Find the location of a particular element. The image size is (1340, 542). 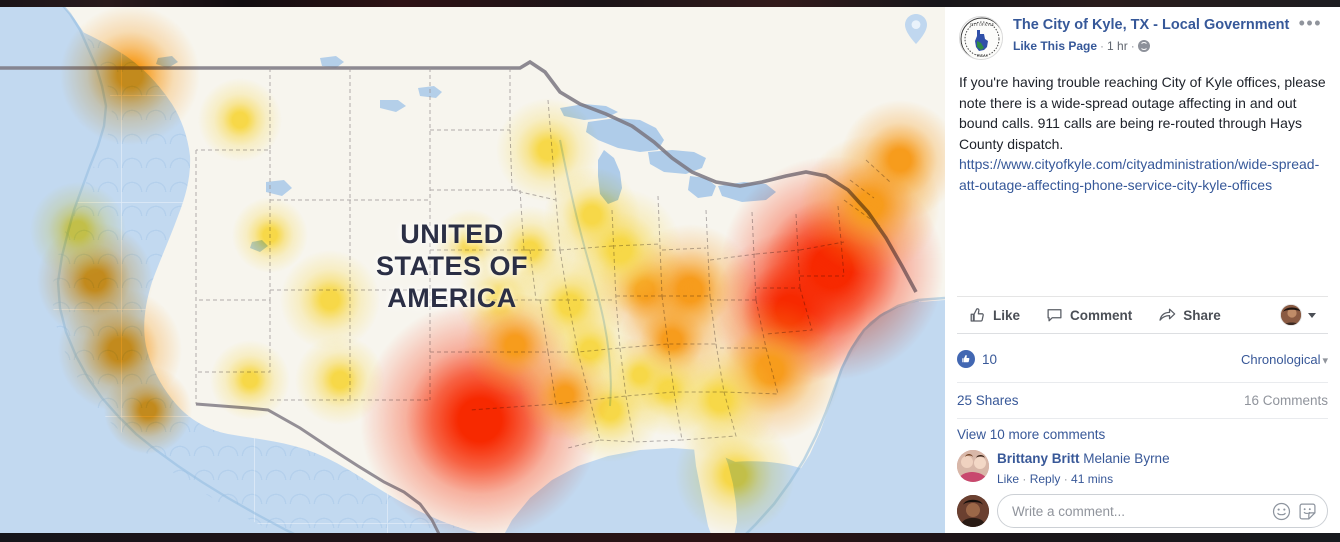

share-button: Share is located at coordinates (1189, 315).